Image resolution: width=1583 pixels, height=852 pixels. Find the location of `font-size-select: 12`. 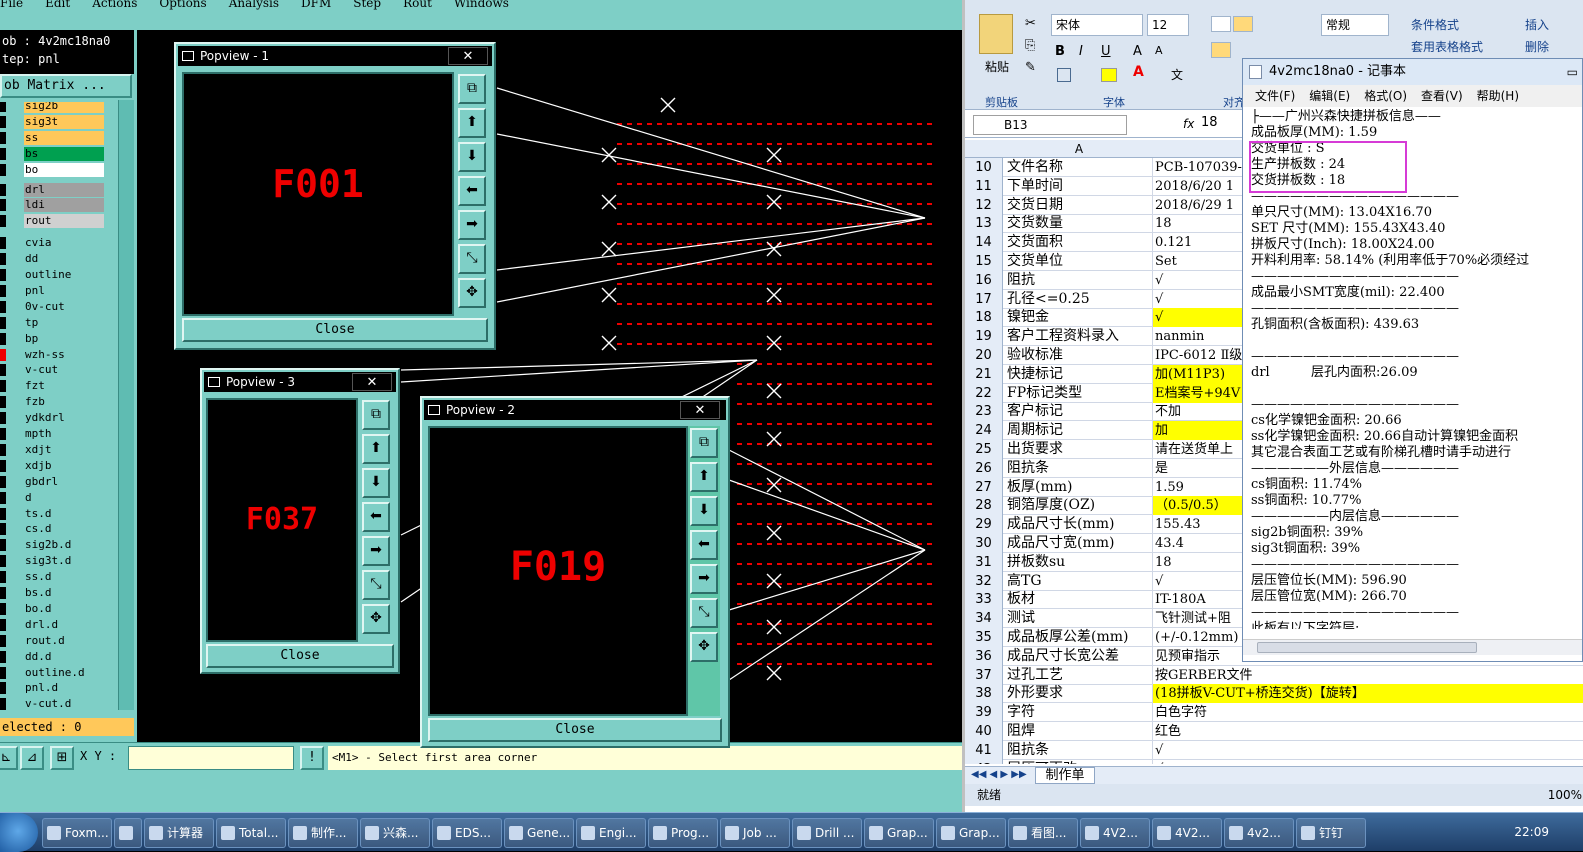

font-size-select: 12 is located at coordinates (1168, 25).